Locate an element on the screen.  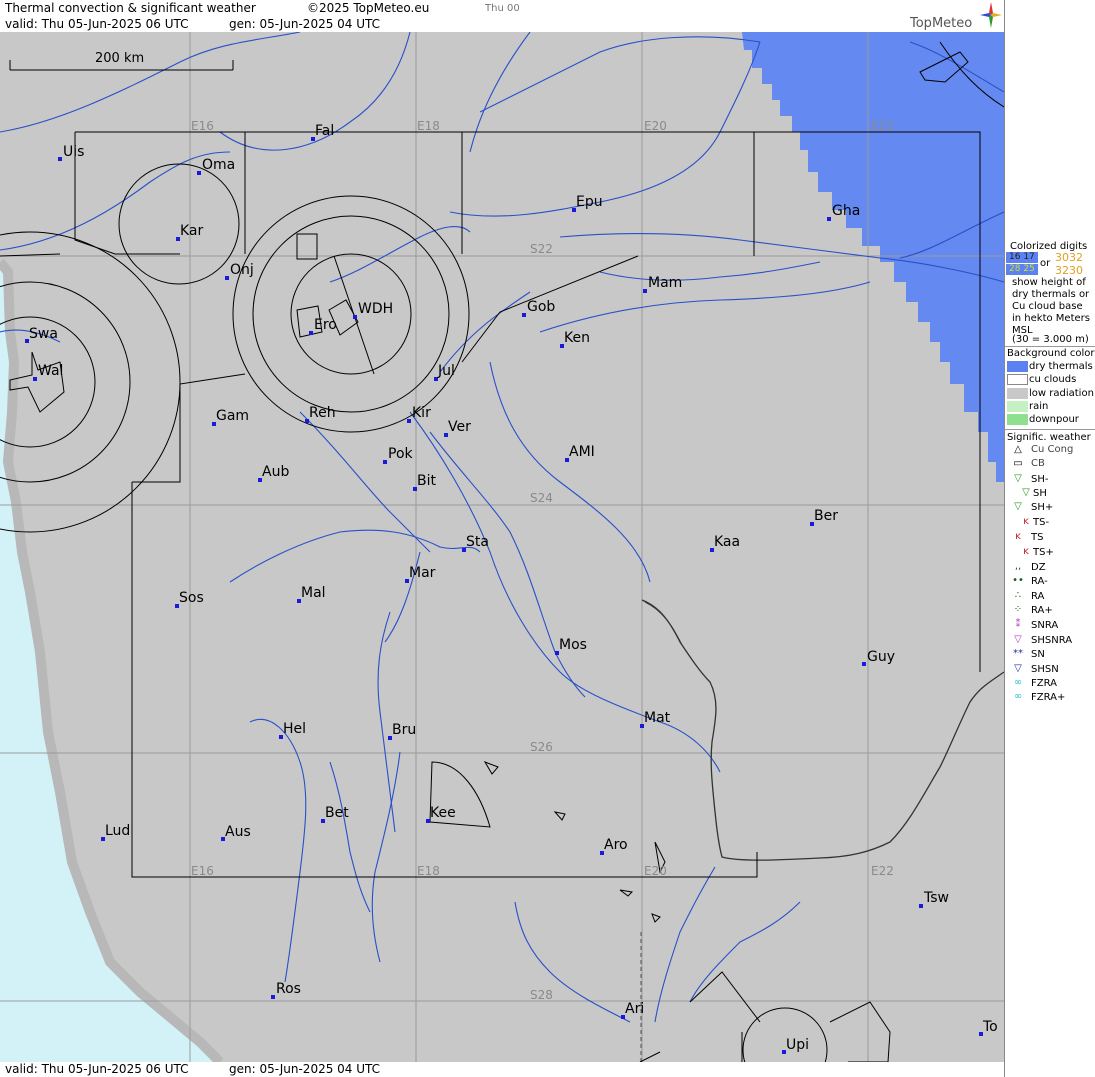
place-label-mar: Mar is located at coordinates (422, 573).